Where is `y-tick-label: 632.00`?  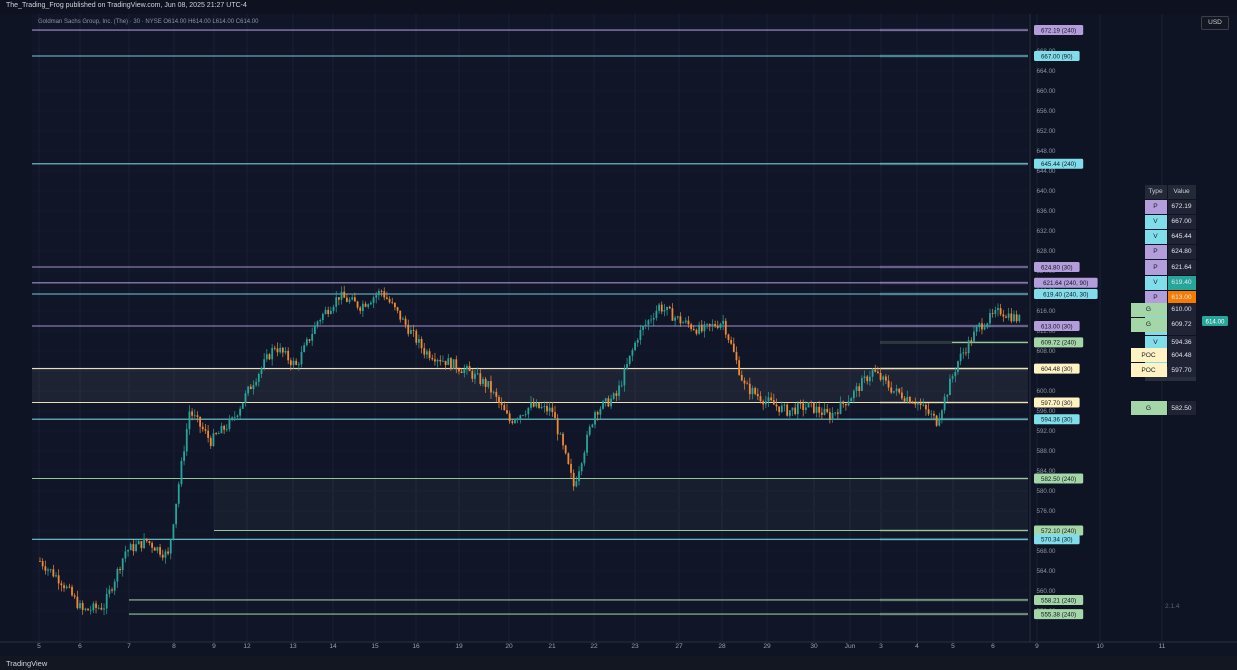
y-tick-label: 632.00 is located at coordinates (1046, 231).